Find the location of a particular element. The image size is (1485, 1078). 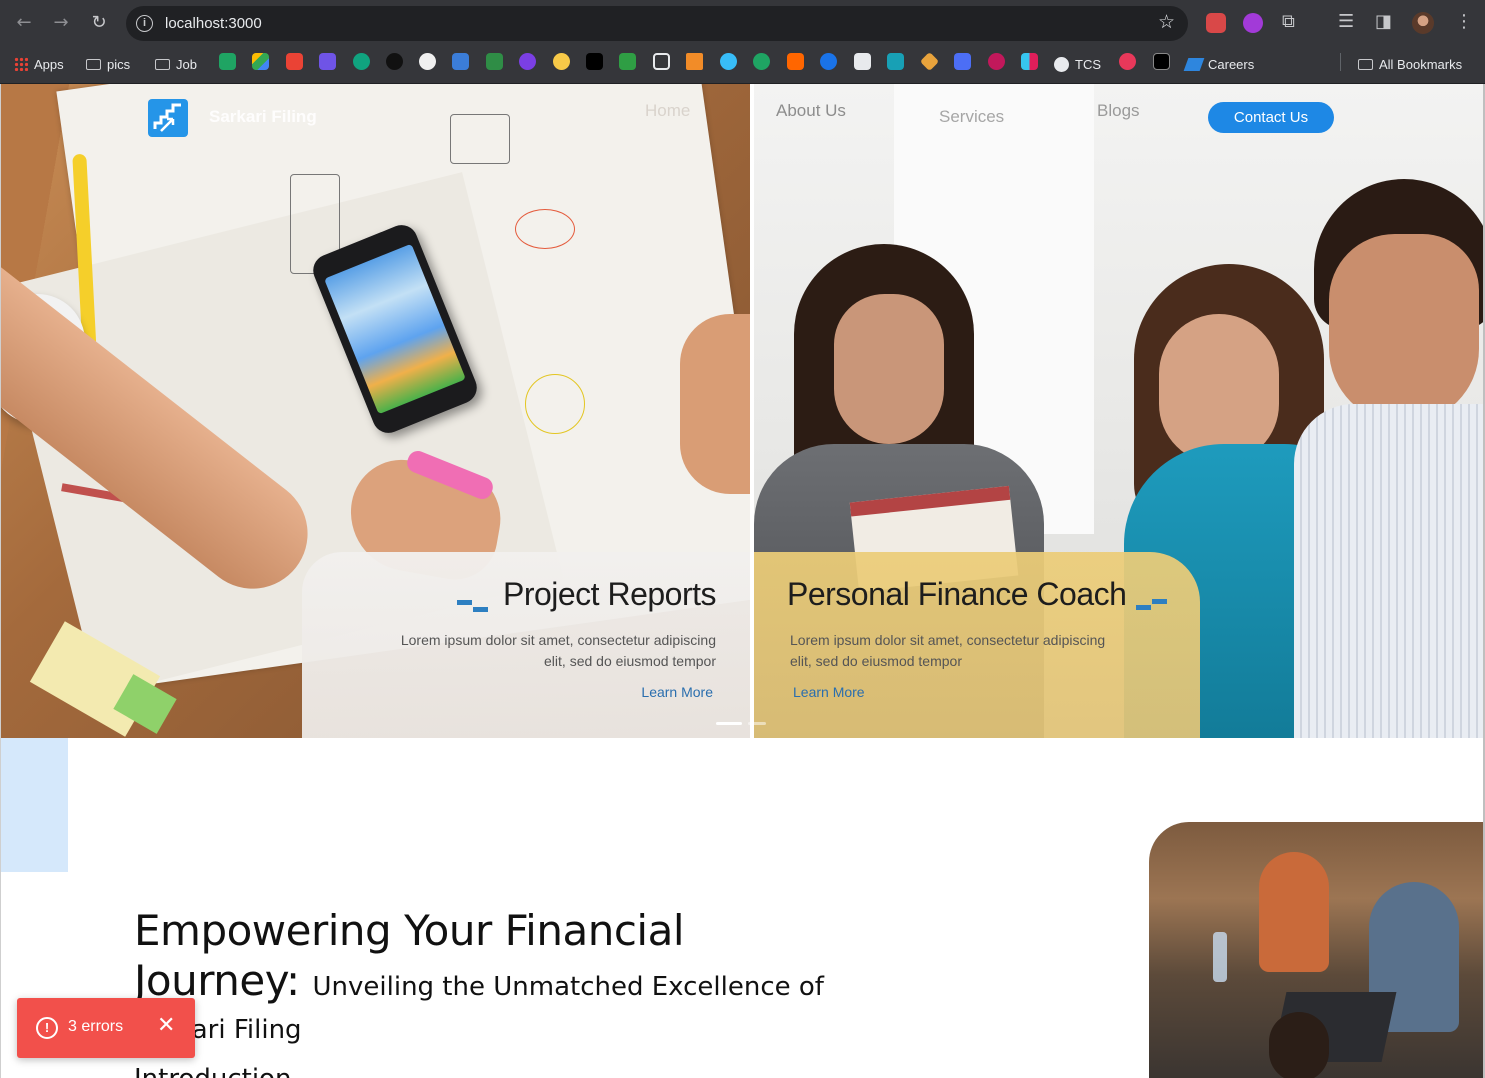

office-team-image is located at coordinates (1317, 950).